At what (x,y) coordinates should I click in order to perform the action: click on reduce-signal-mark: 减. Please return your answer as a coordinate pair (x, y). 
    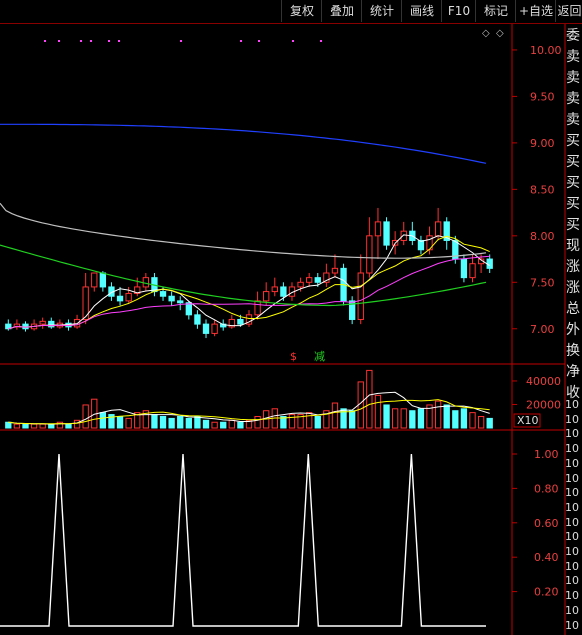
    Looking at the image, I should click on (319, 356).